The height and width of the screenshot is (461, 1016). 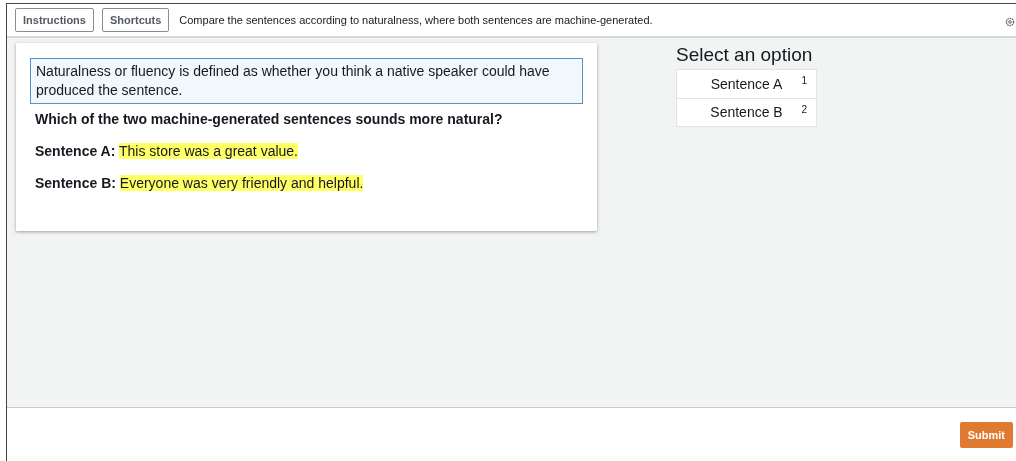 I want to click on shortcut-number: 1, so click(x=804, y=81).